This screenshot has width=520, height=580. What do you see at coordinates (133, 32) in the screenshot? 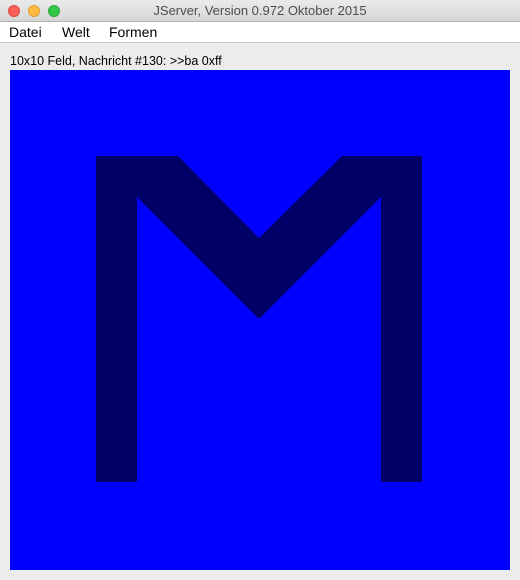
I see `menu-formen: Formen` at bounding box center [133, 32].